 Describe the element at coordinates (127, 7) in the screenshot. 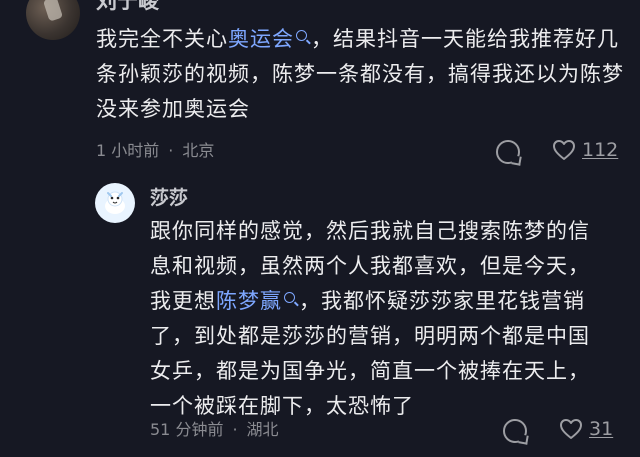

I see `comment-author: 刘宁峻` at that location.